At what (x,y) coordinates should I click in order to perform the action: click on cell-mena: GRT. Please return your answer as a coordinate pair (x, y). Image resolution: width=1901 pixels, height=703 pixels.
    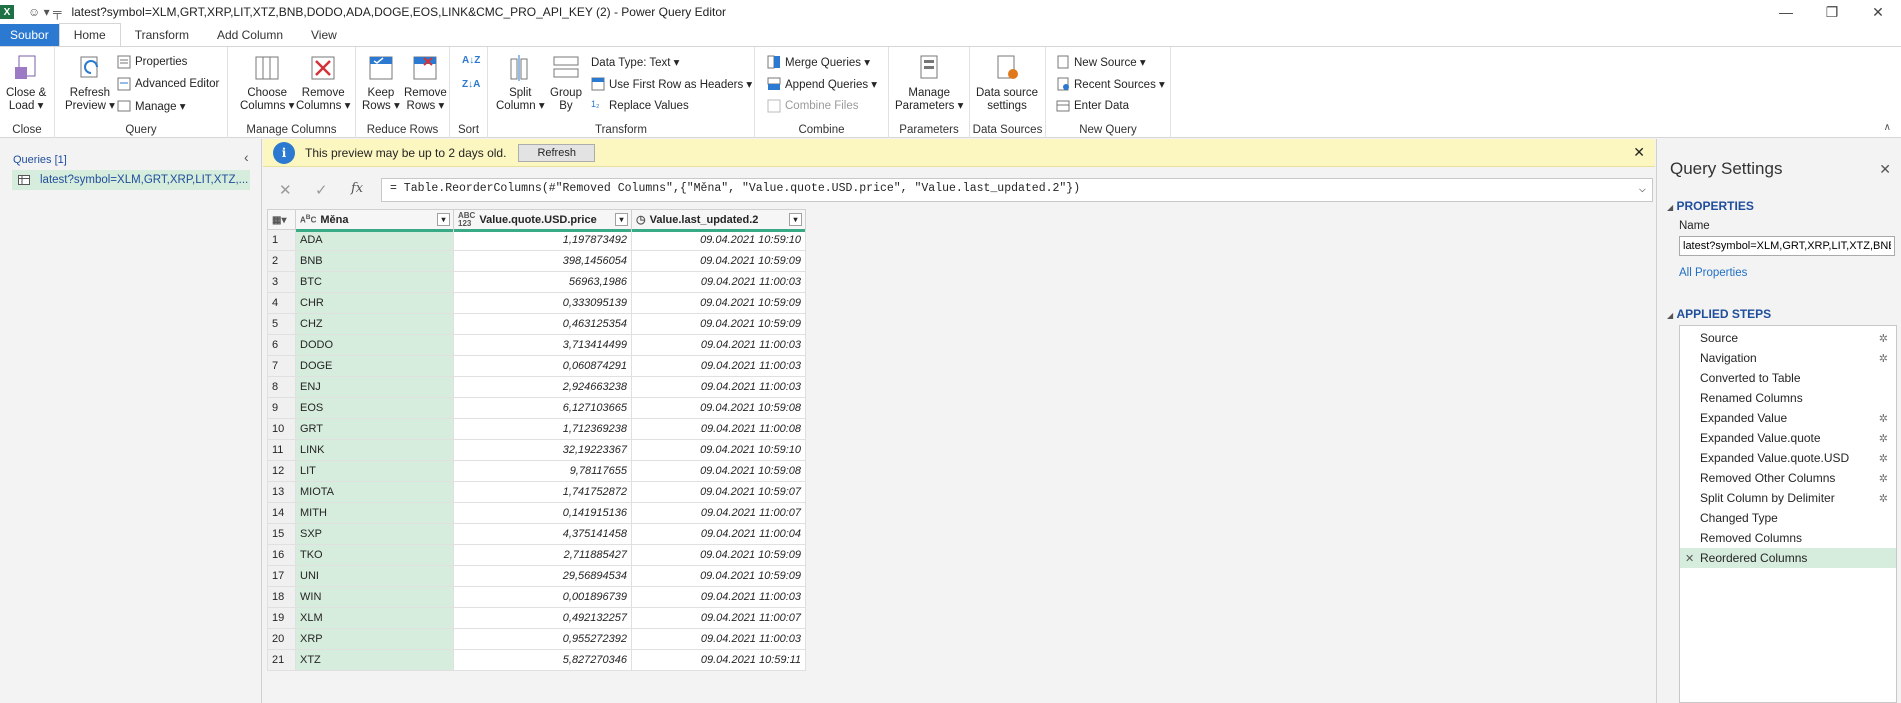
    Looking at the image, I should click on (374, 429).